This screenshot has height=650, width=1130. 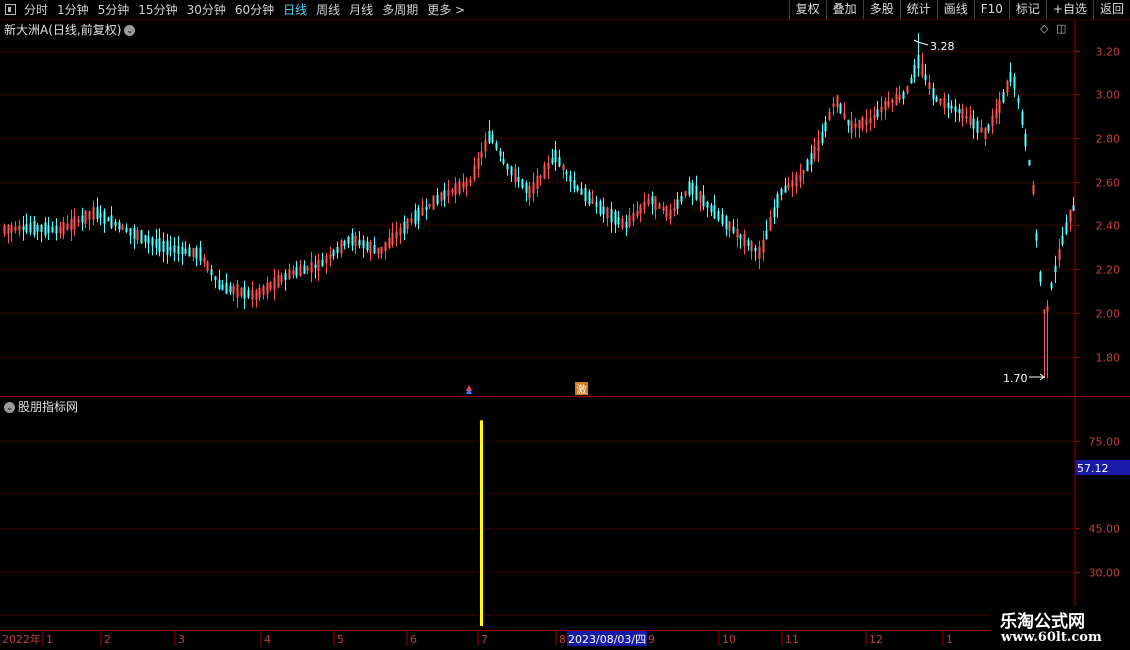 I want to click on y-tick-label: 30.00, so click(x=1105, y=573).